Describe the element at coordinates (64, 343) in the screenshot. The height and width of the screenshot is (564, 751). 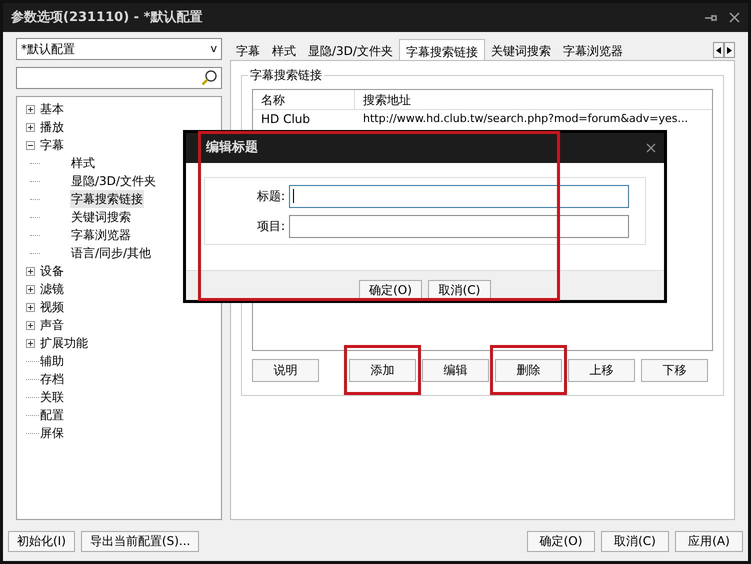
I see `tree-item: 扩展功能` at that location.